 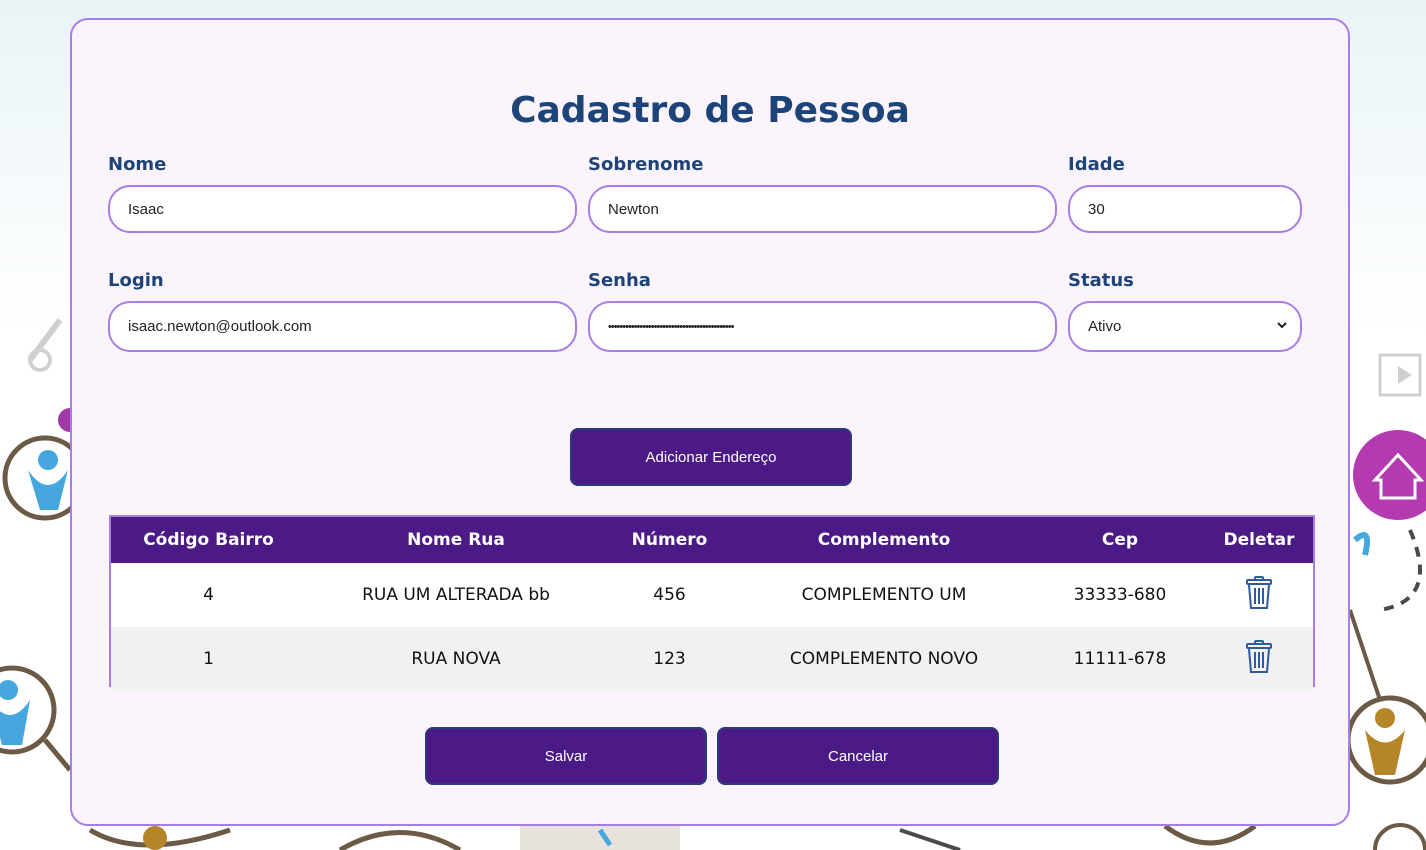 What do you see at coordinates (456, 540) in the screenshot?
I see `column-header-nome-rua: Nome Rua` at bounding box center [456, 540].